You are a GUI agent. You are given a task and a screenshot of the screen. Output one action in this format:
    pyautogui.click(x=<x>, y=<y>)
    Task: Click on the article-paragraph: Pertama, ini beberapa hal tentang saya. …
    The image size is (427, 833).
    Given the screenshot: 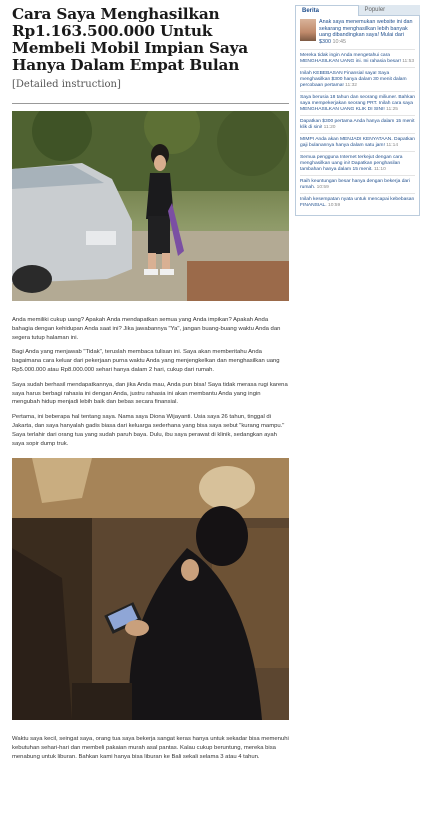 What is the action you would take?
    pyautogui.click(x=148, y=430)
    